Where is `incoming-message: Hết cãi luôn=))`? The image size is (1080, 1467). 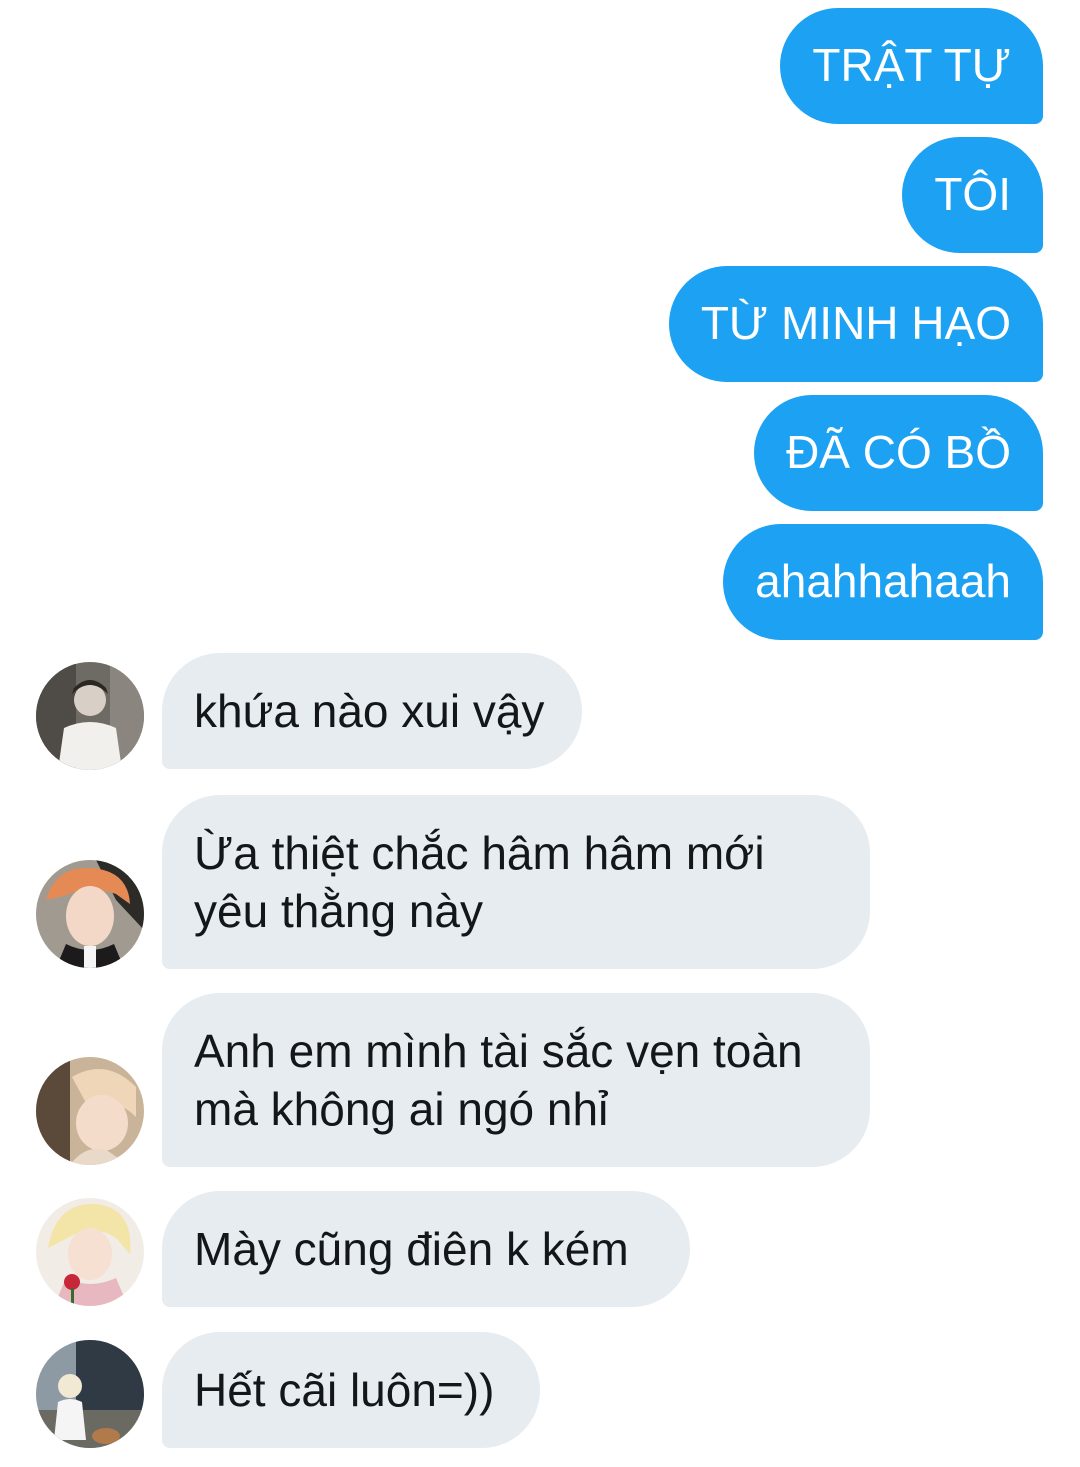
incoming-message: Hết cãi luôn=)) is located at coordinates (351, 1390).